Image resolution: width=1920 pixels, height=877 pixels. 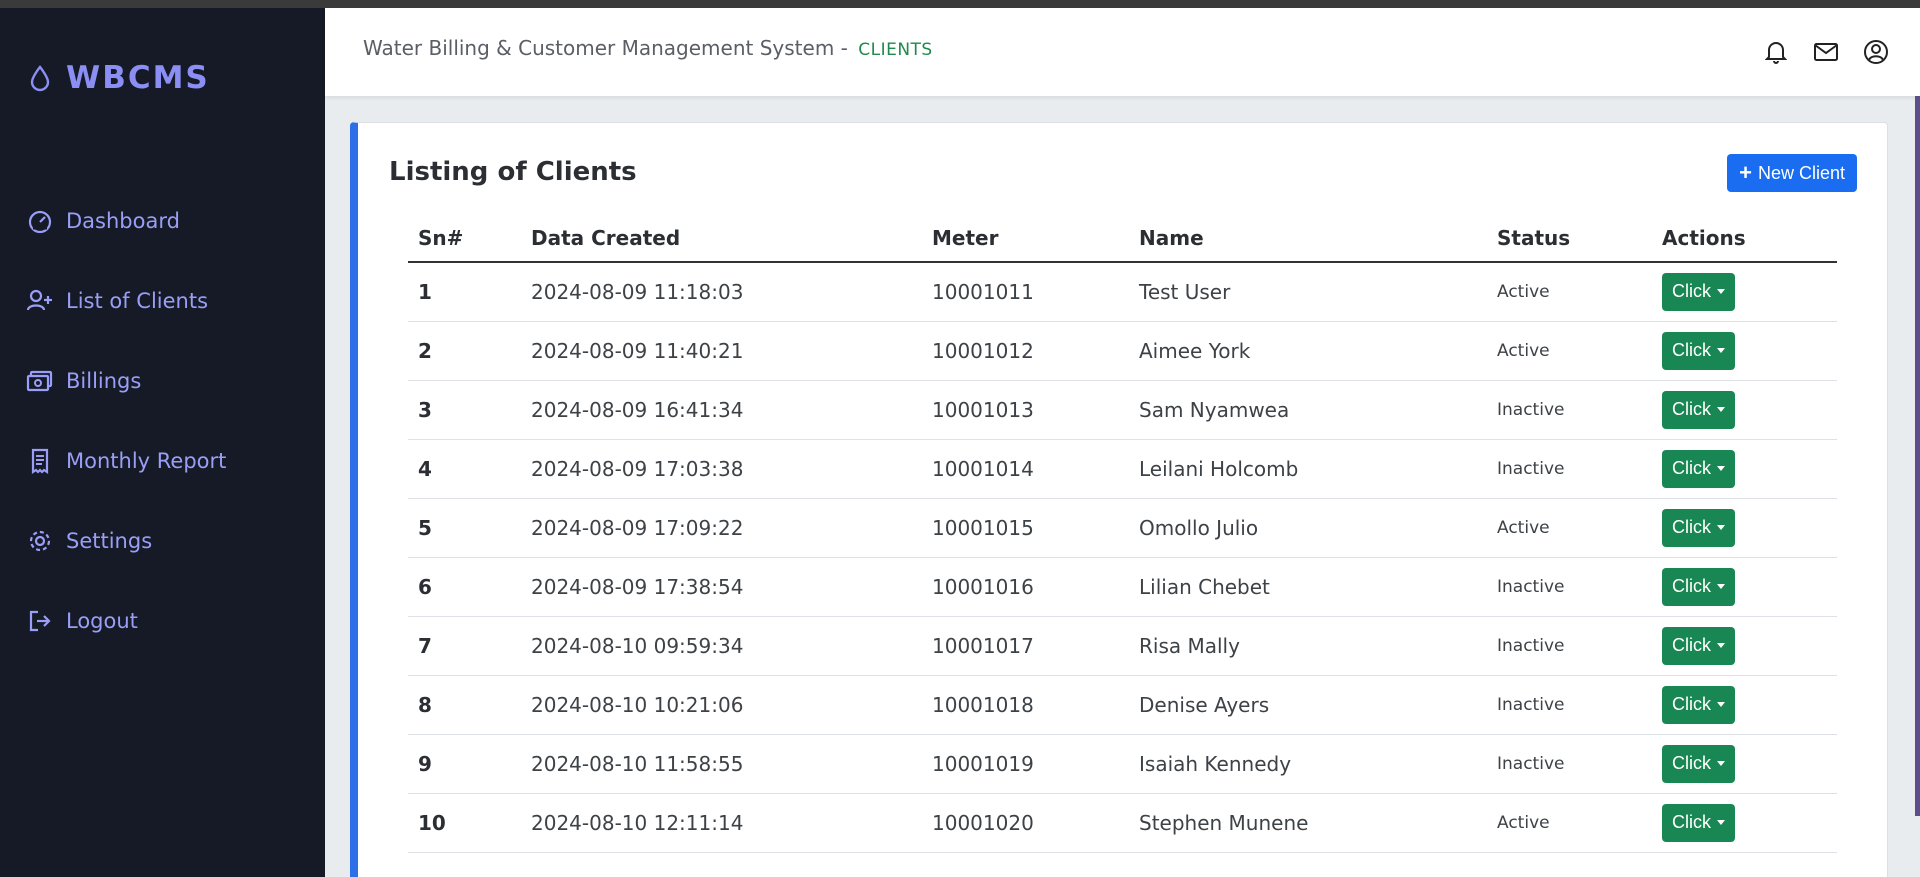 What do you see at coordinates (1025, 528) in the screenshot?
I see `cell-meter: 10001015` at bounding box center [1025, 528].